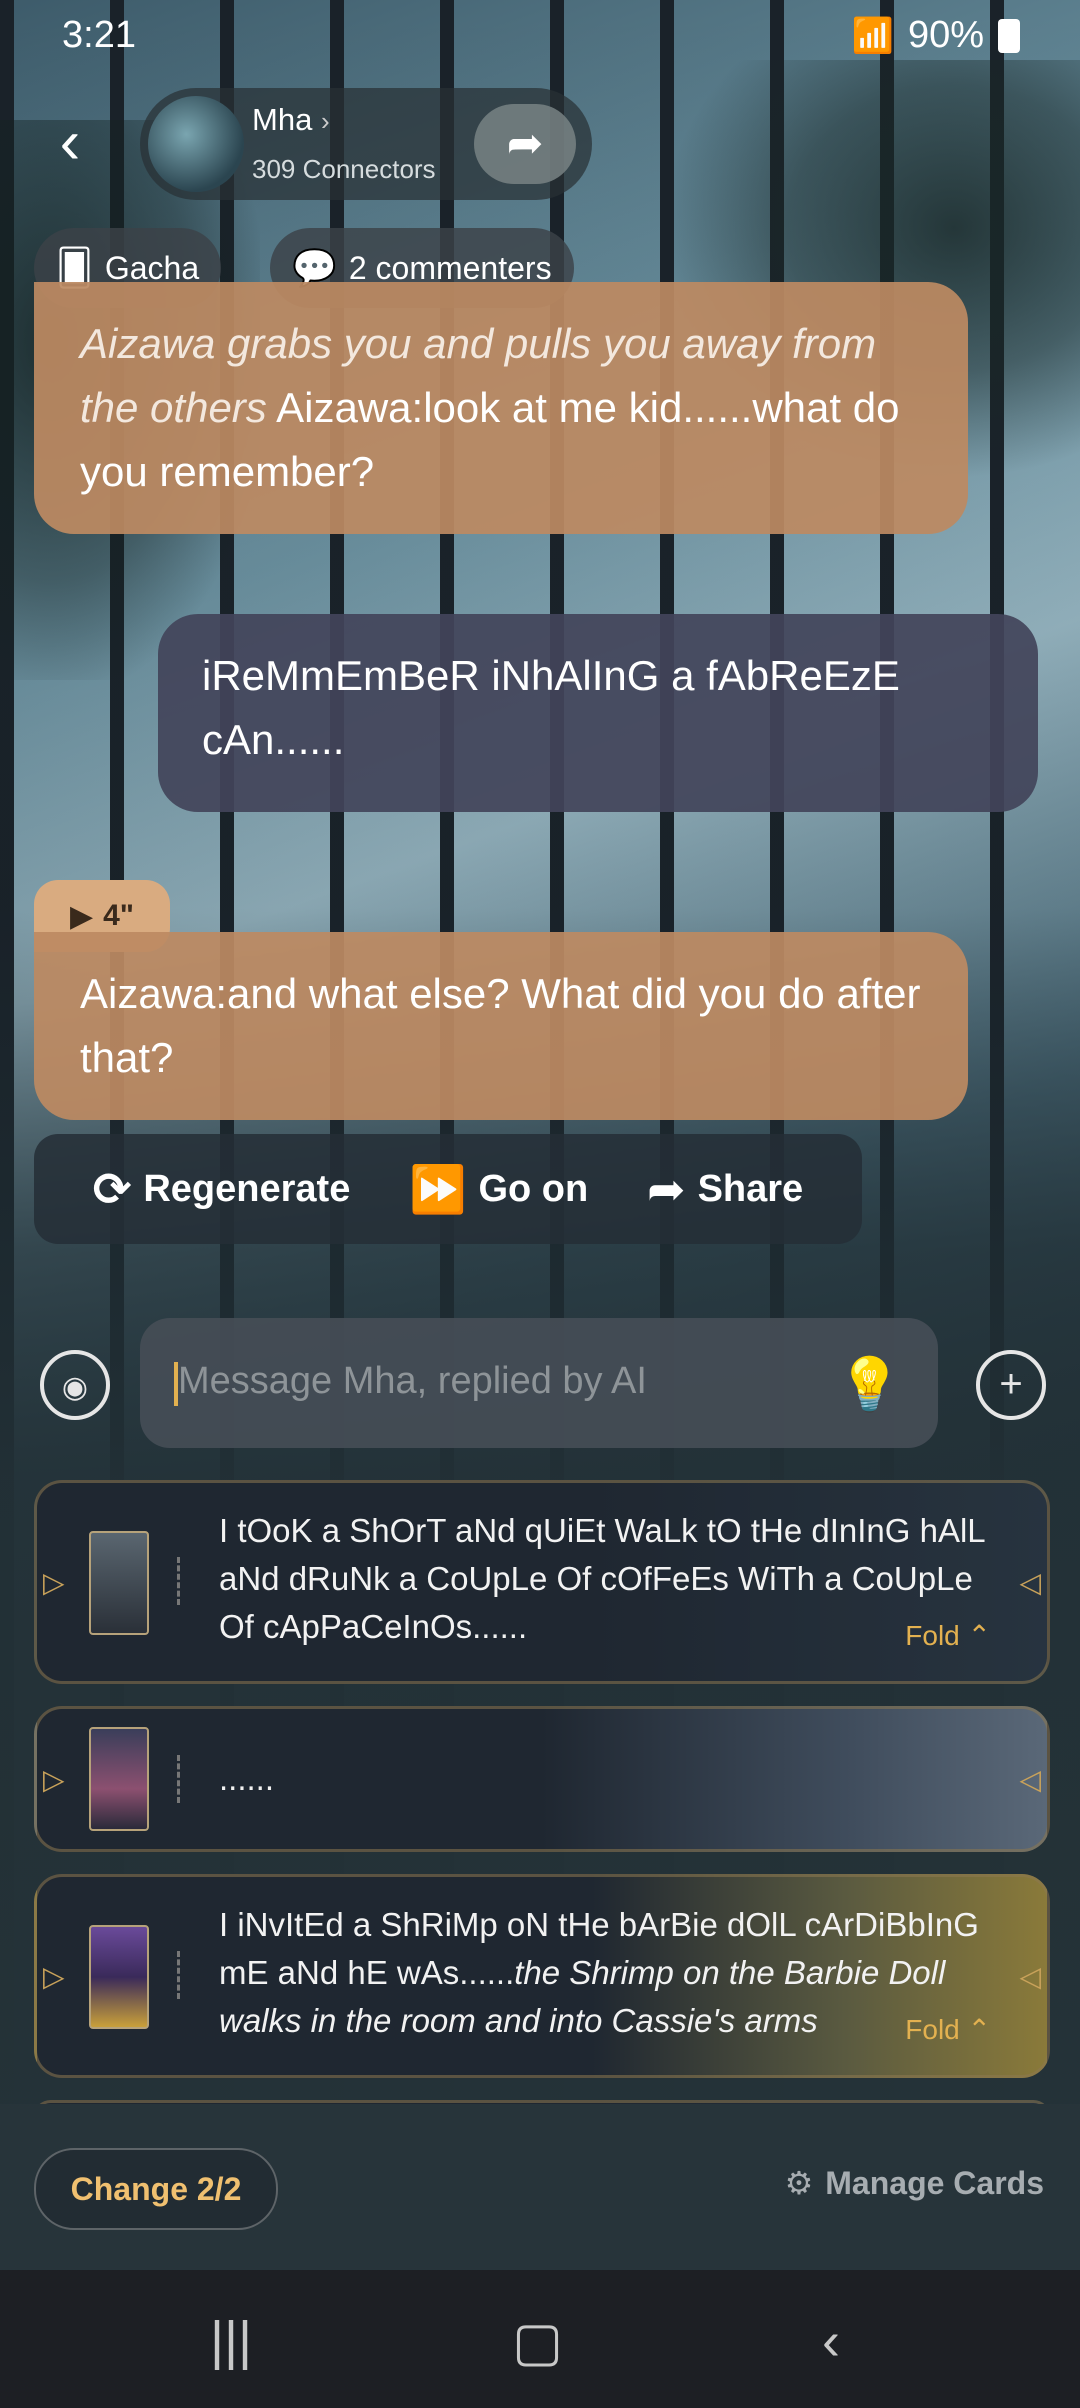 The height and width of the screenshot is (2408, 1080). Describe the element at coordinates (831, 2341) in the screenshot. I see `back-nav-icon: ‹` at that location.